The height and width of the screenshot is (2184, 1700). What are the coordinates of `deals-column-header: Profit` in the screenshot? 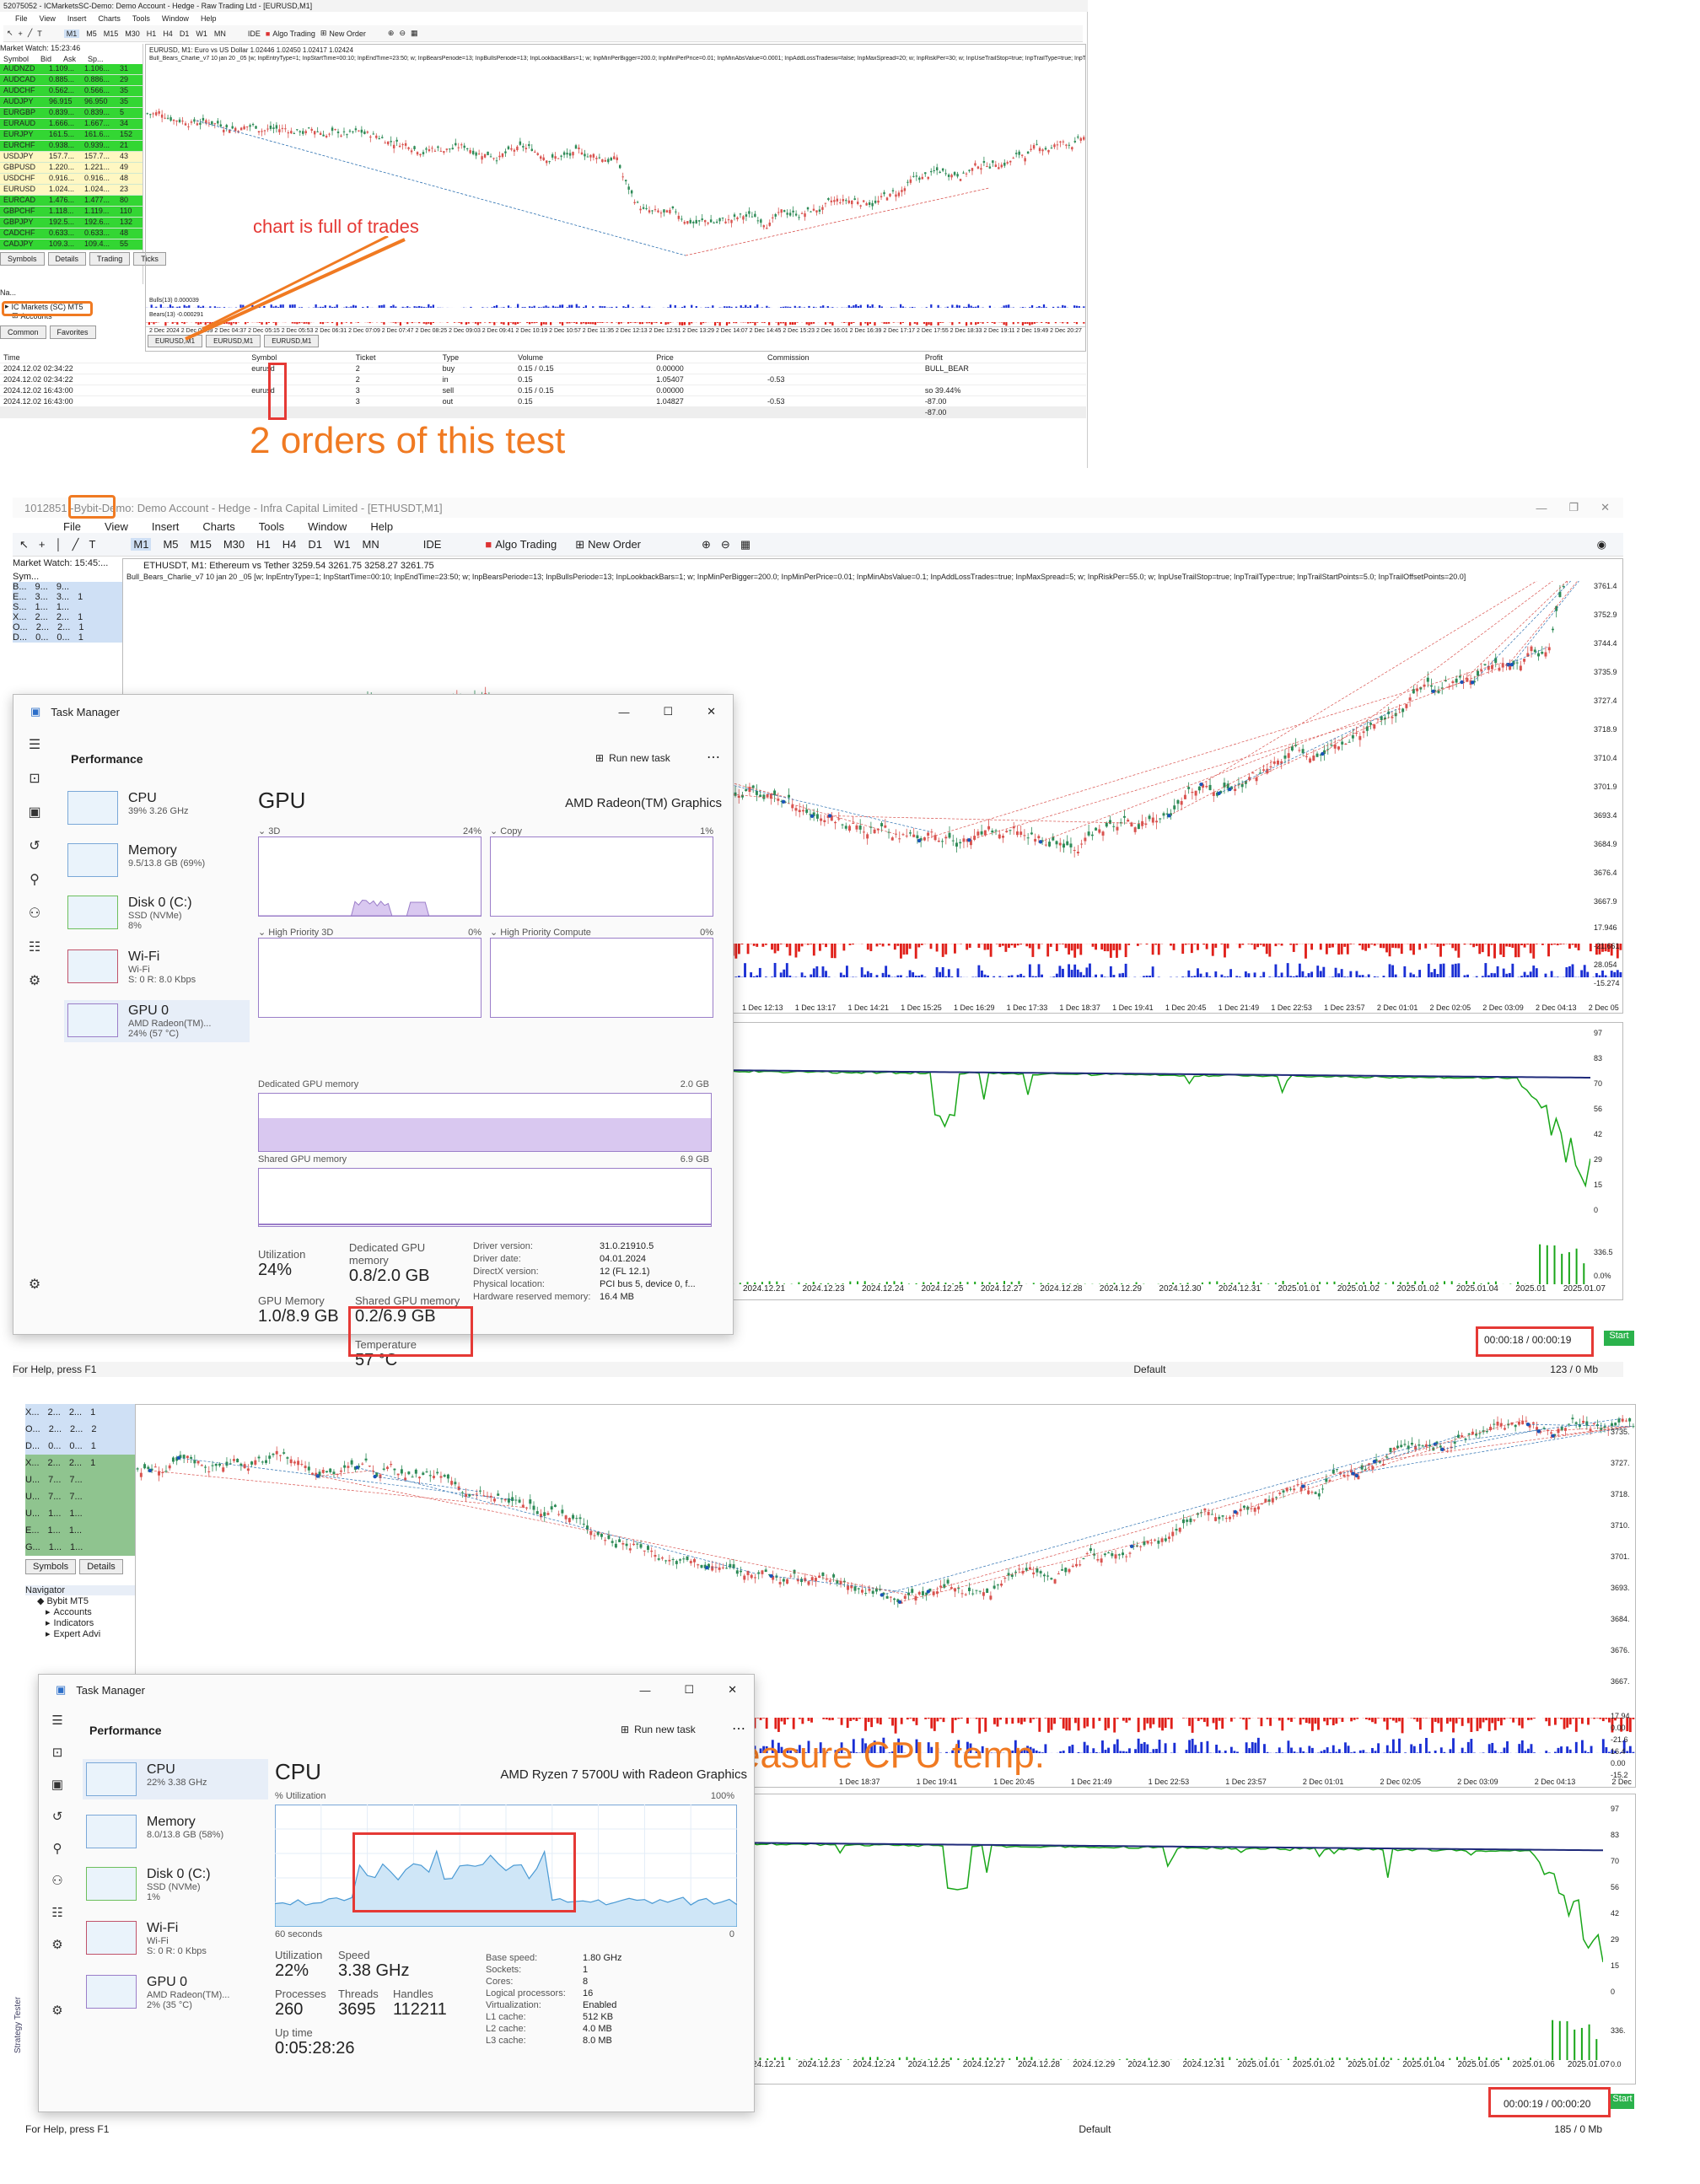 It's located at (1003, 357).